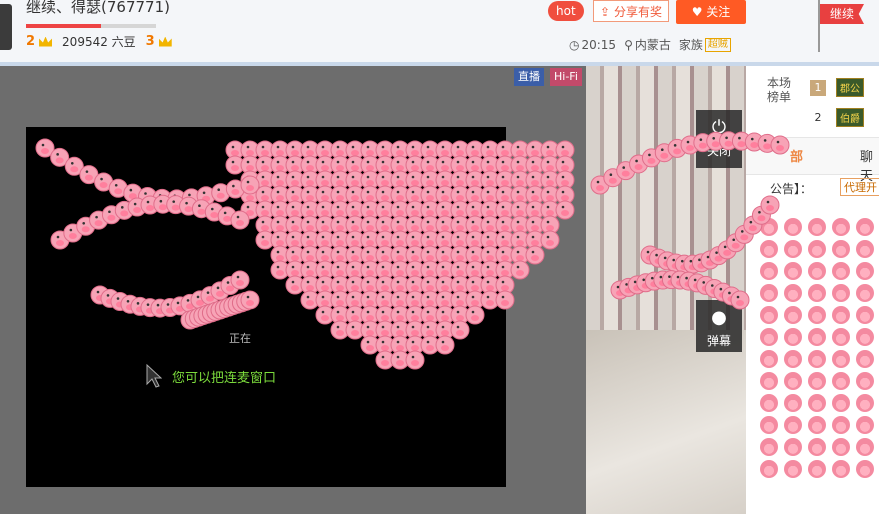 Image resolution: width=879 pixels, height=514 pixels. I want to click on room-stats: 2 209542 六豆 3, so click(99, 41).